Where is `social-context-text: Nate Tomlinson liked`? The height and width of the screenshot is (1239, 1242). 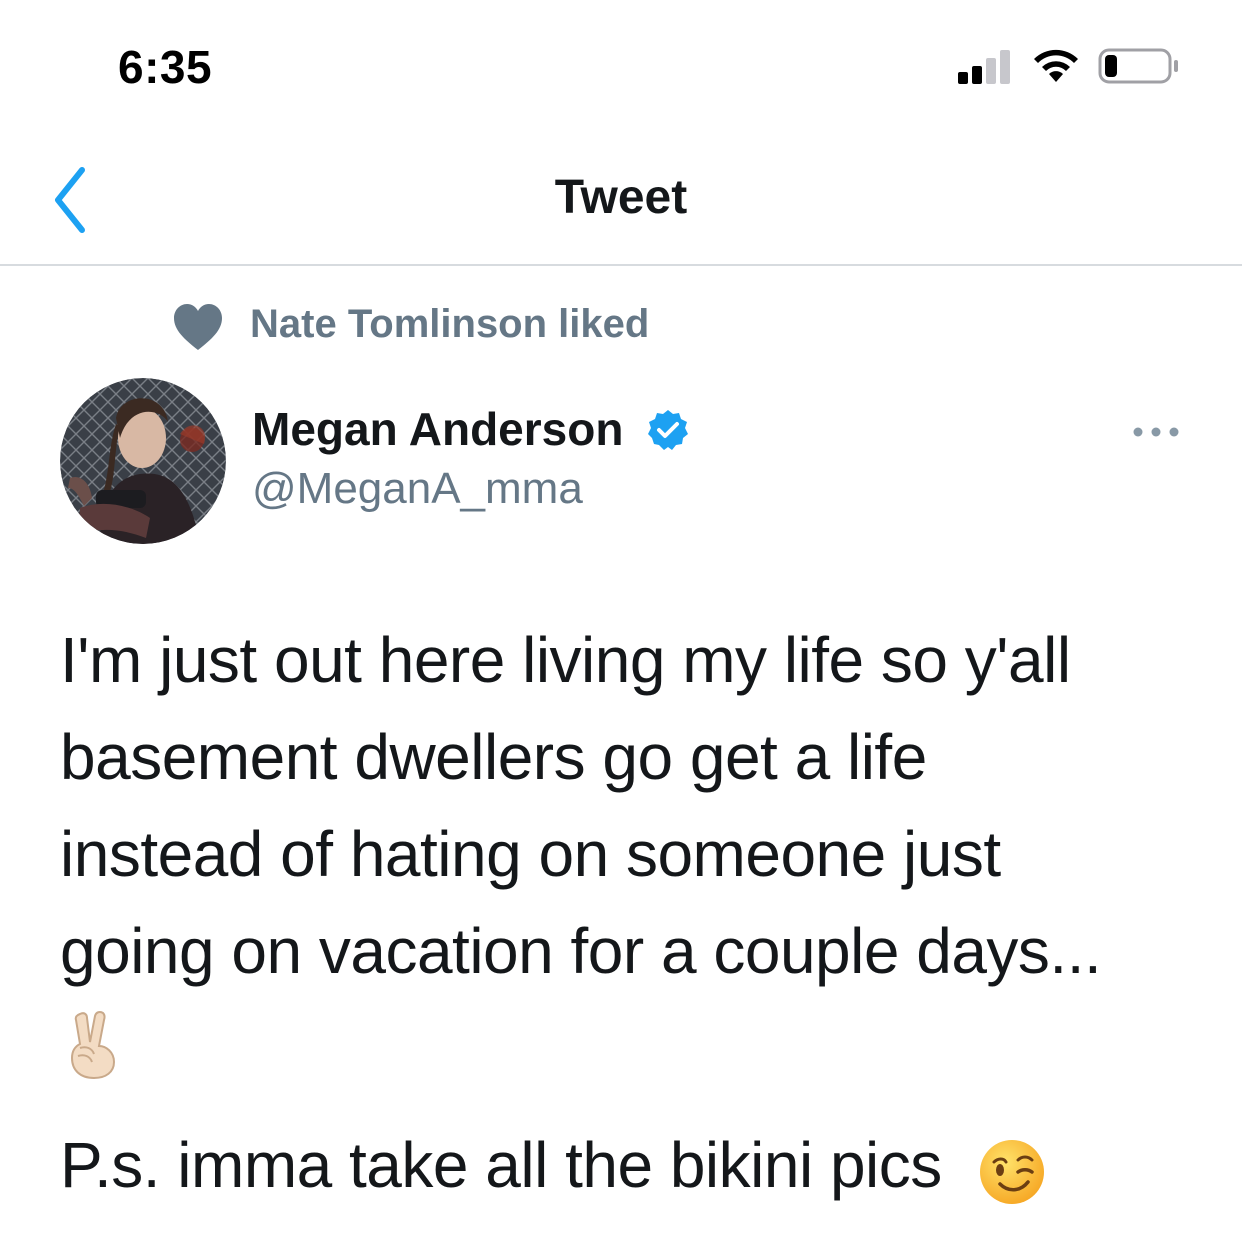 social-context-text: Nate Tomlinson liked is located at coordinates (450, 324).